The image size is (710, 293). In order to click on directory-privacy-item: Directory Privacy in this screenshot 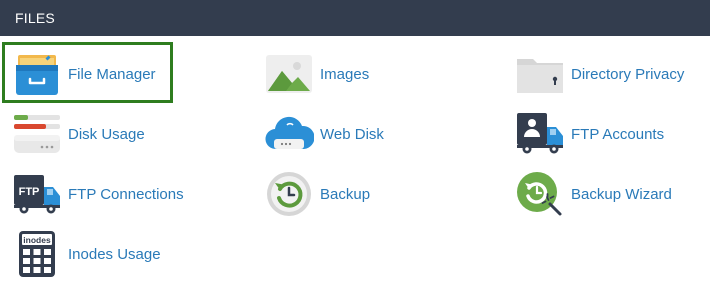, I will do `click(599, 74)`.